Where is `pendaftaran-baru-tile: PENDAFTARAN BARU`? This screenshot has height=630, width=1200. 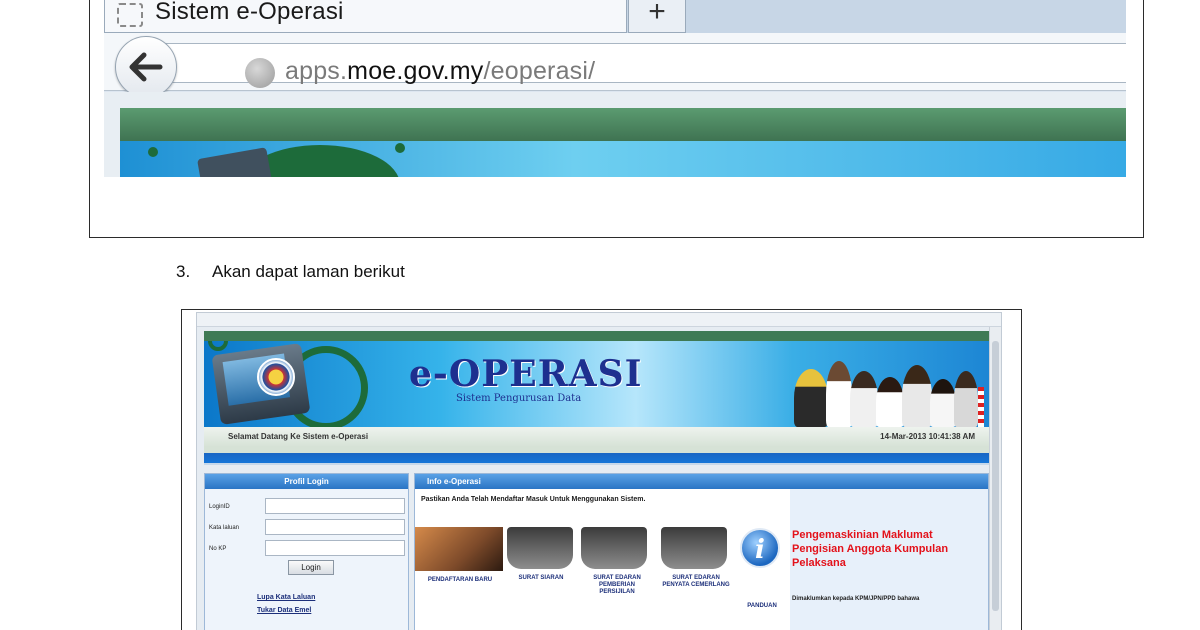 pendaftaran-baru-tile: PENDAFTARAN BARU is located at coordinates (460, 555).